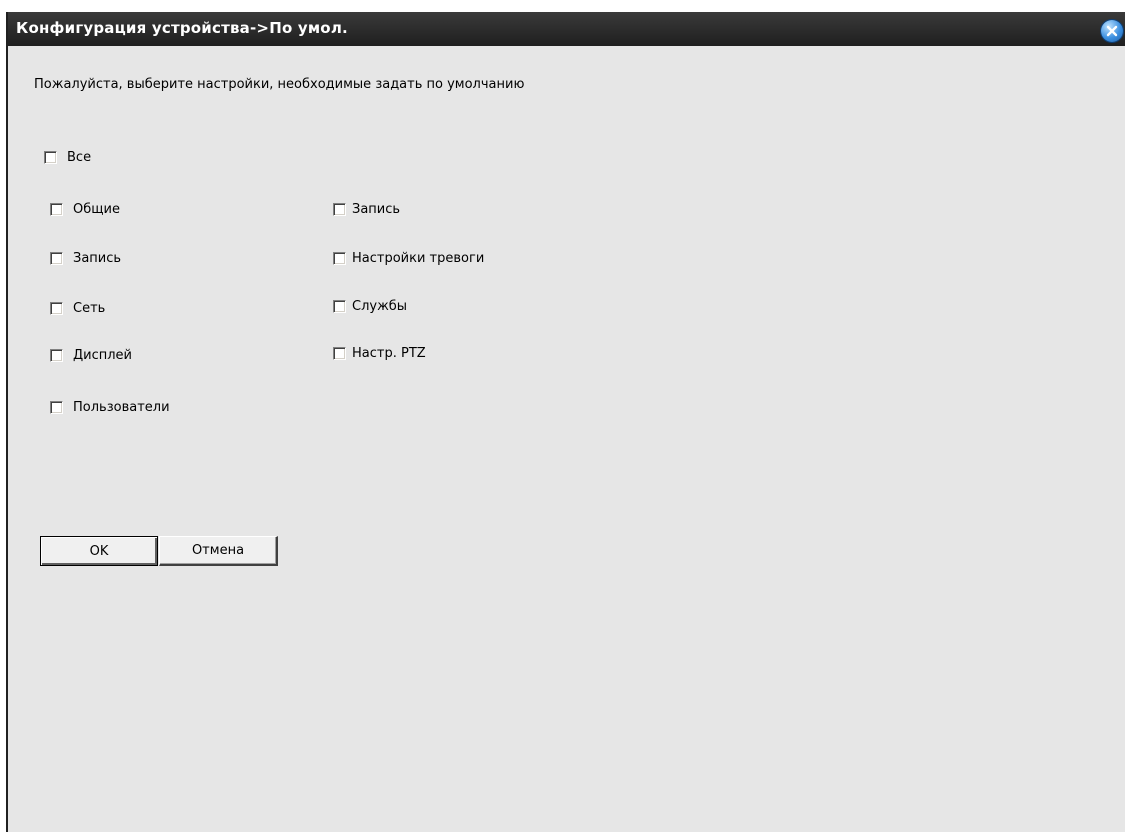  I want to click on checkbox-ptz-label: Настр. PTZ, so click(389, 353).